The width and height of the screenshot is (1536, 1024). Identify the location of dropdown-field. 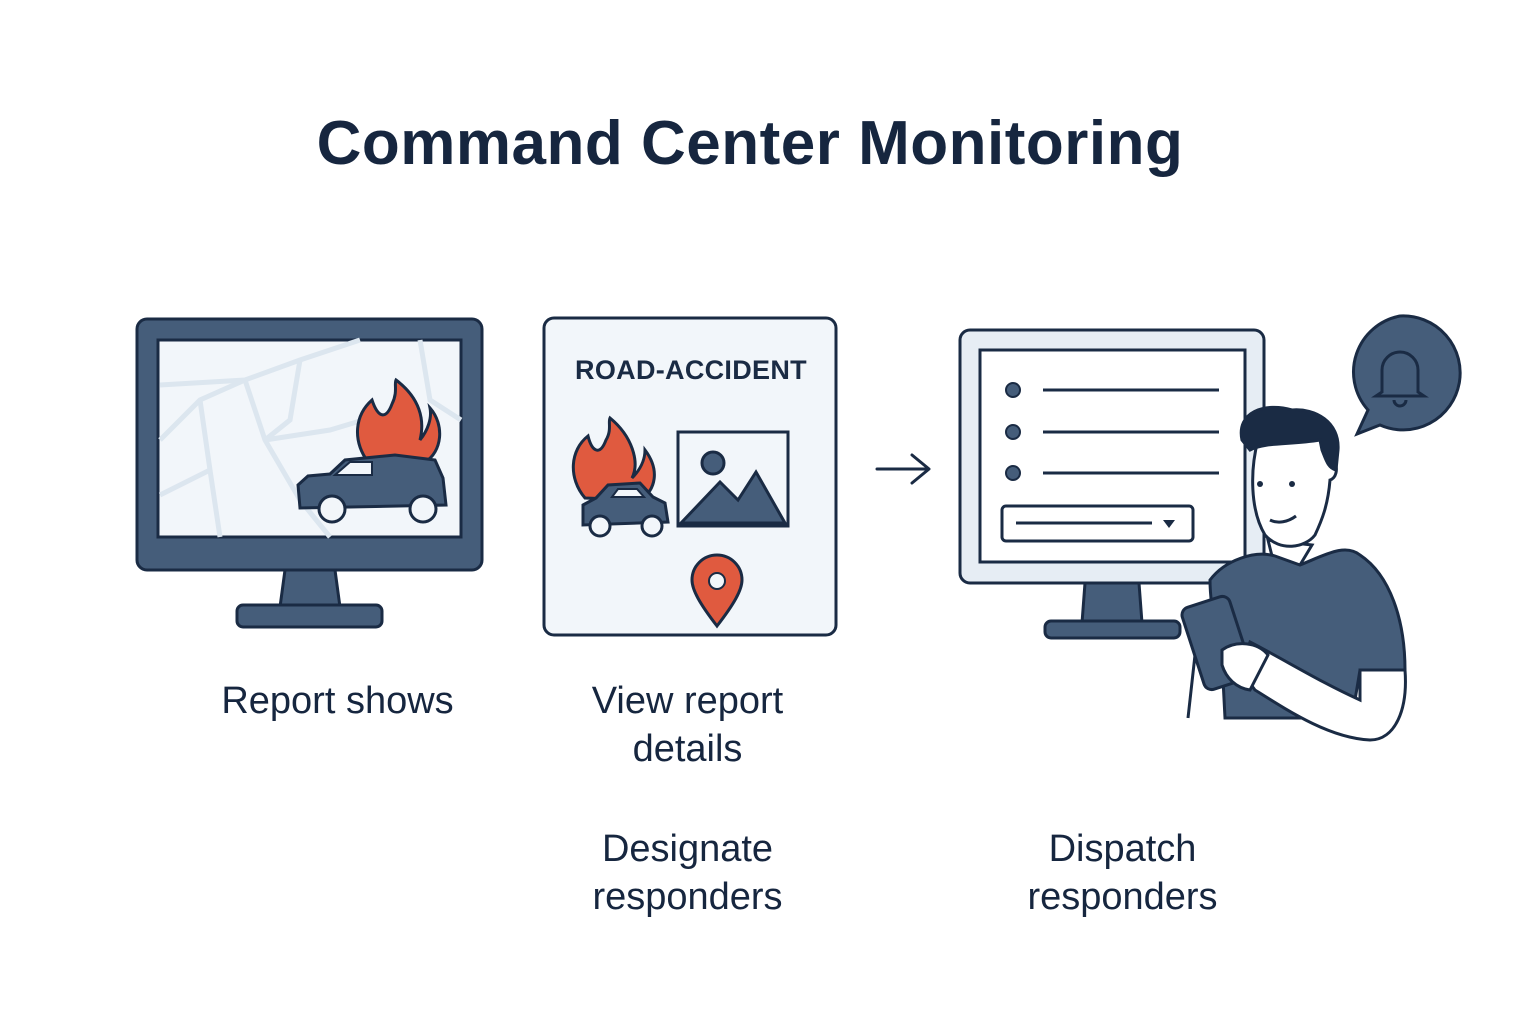
(1097, 523).